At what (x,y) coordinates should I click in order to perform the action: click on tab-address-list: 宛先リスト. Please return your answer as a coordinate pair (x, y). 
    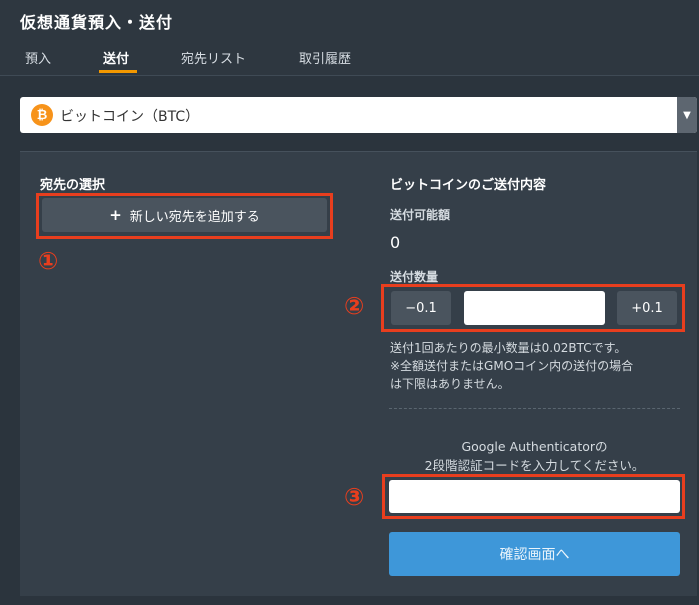
    Looking at the image, I should click on (213, 57).